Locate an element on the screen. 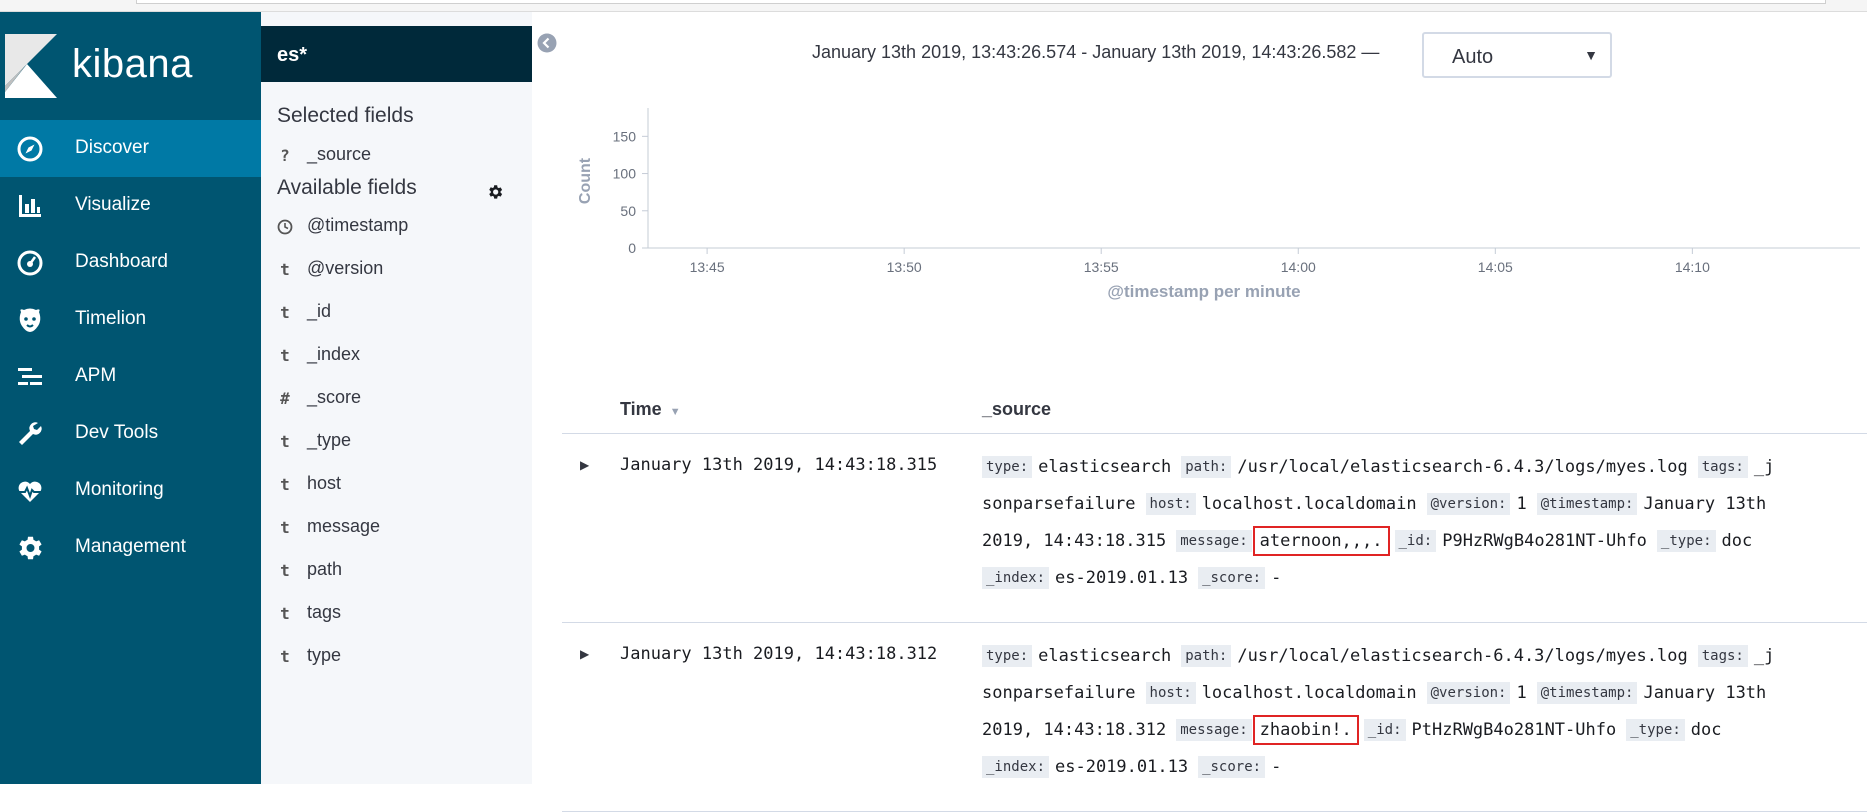 The width and height of the screenshot is (1867, 812). field-name: type is located at coordinates (324, 655).